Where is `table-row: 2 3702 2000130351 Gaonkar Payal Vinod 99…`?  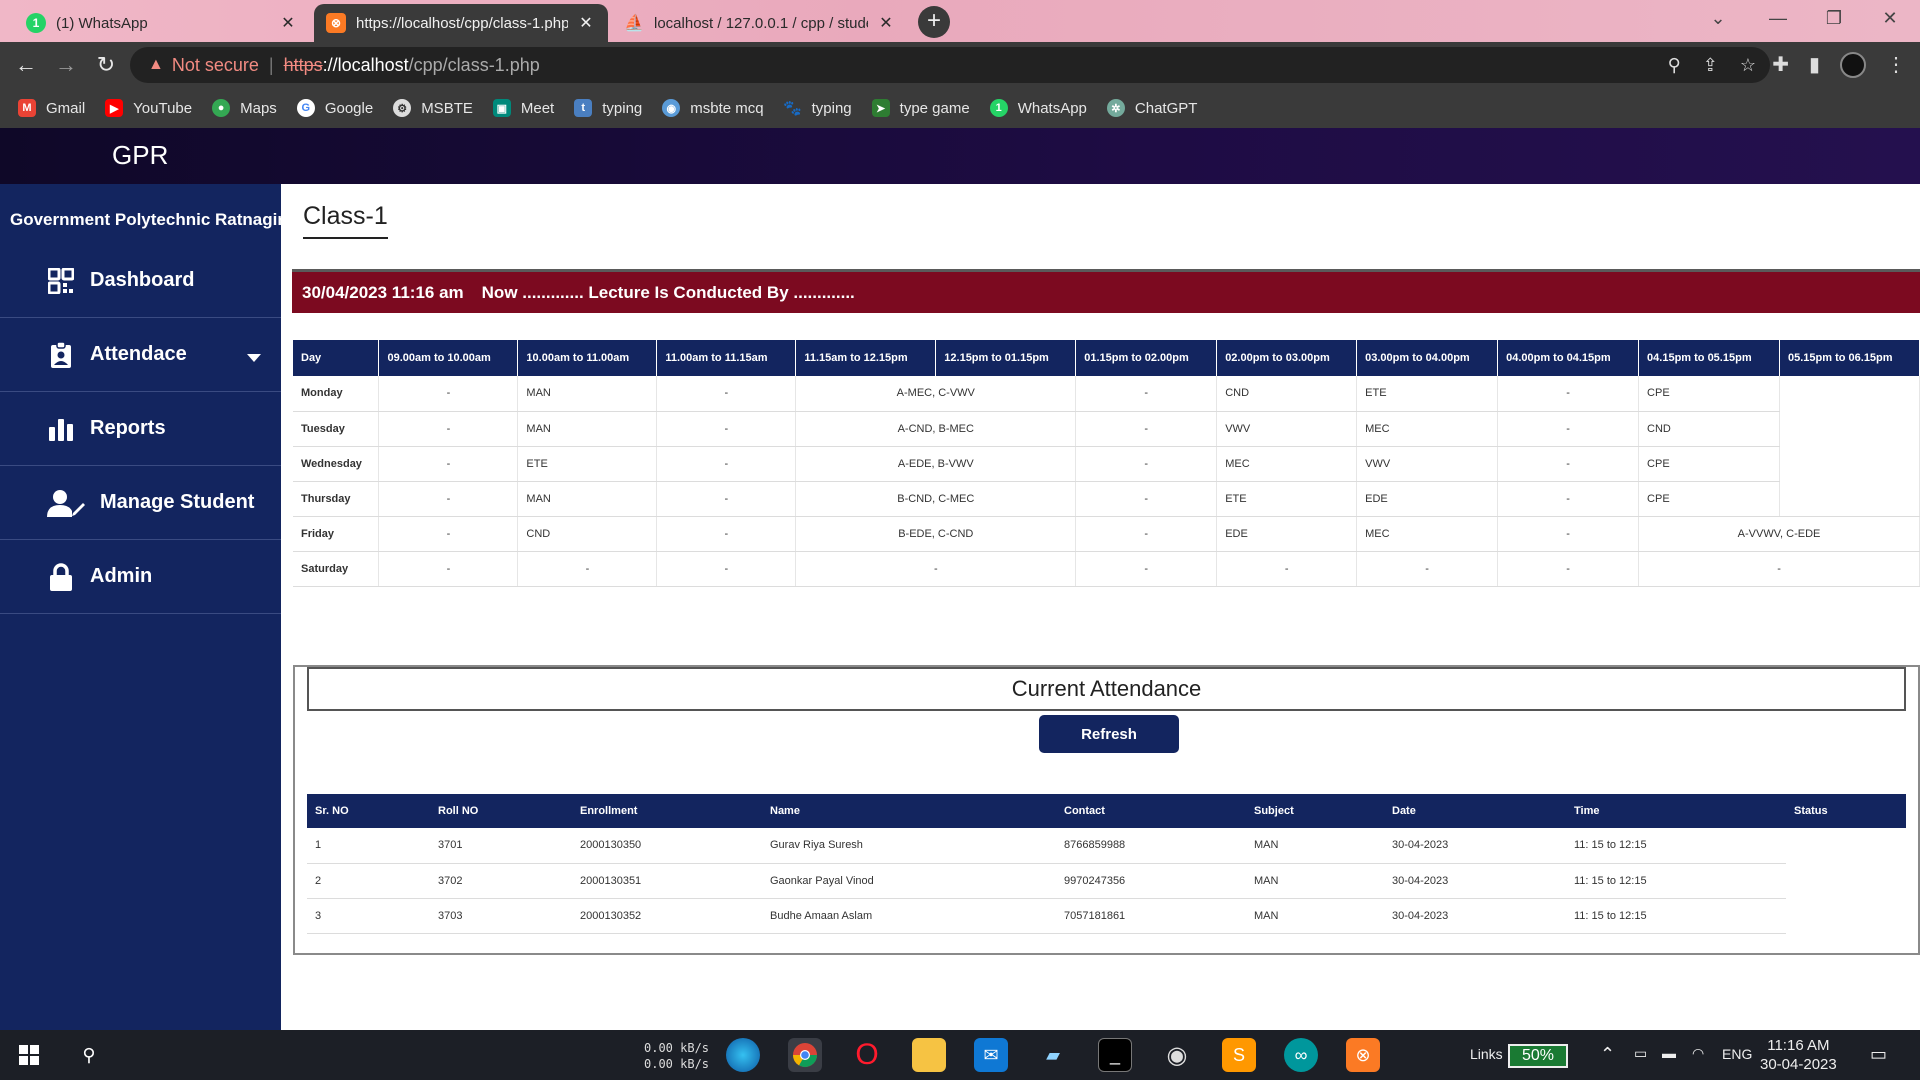 table-row: 2 3702 2000130351 Gaonkar Payal Vinod 99… is located at coordinates (1106, 881).